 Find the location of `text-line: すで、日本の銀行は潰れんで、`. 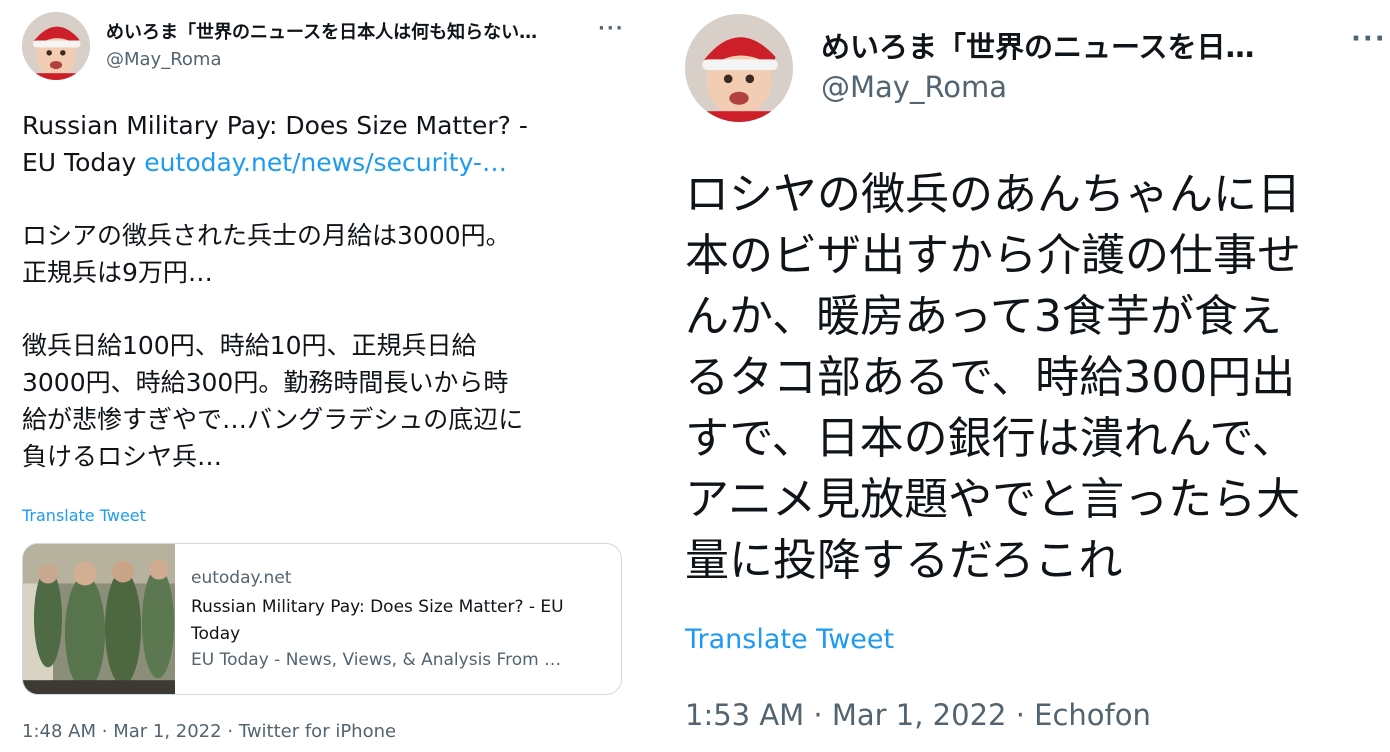

text-line: すで、日本の銀行は潰れんで、 is located at coordinates (990, 438).